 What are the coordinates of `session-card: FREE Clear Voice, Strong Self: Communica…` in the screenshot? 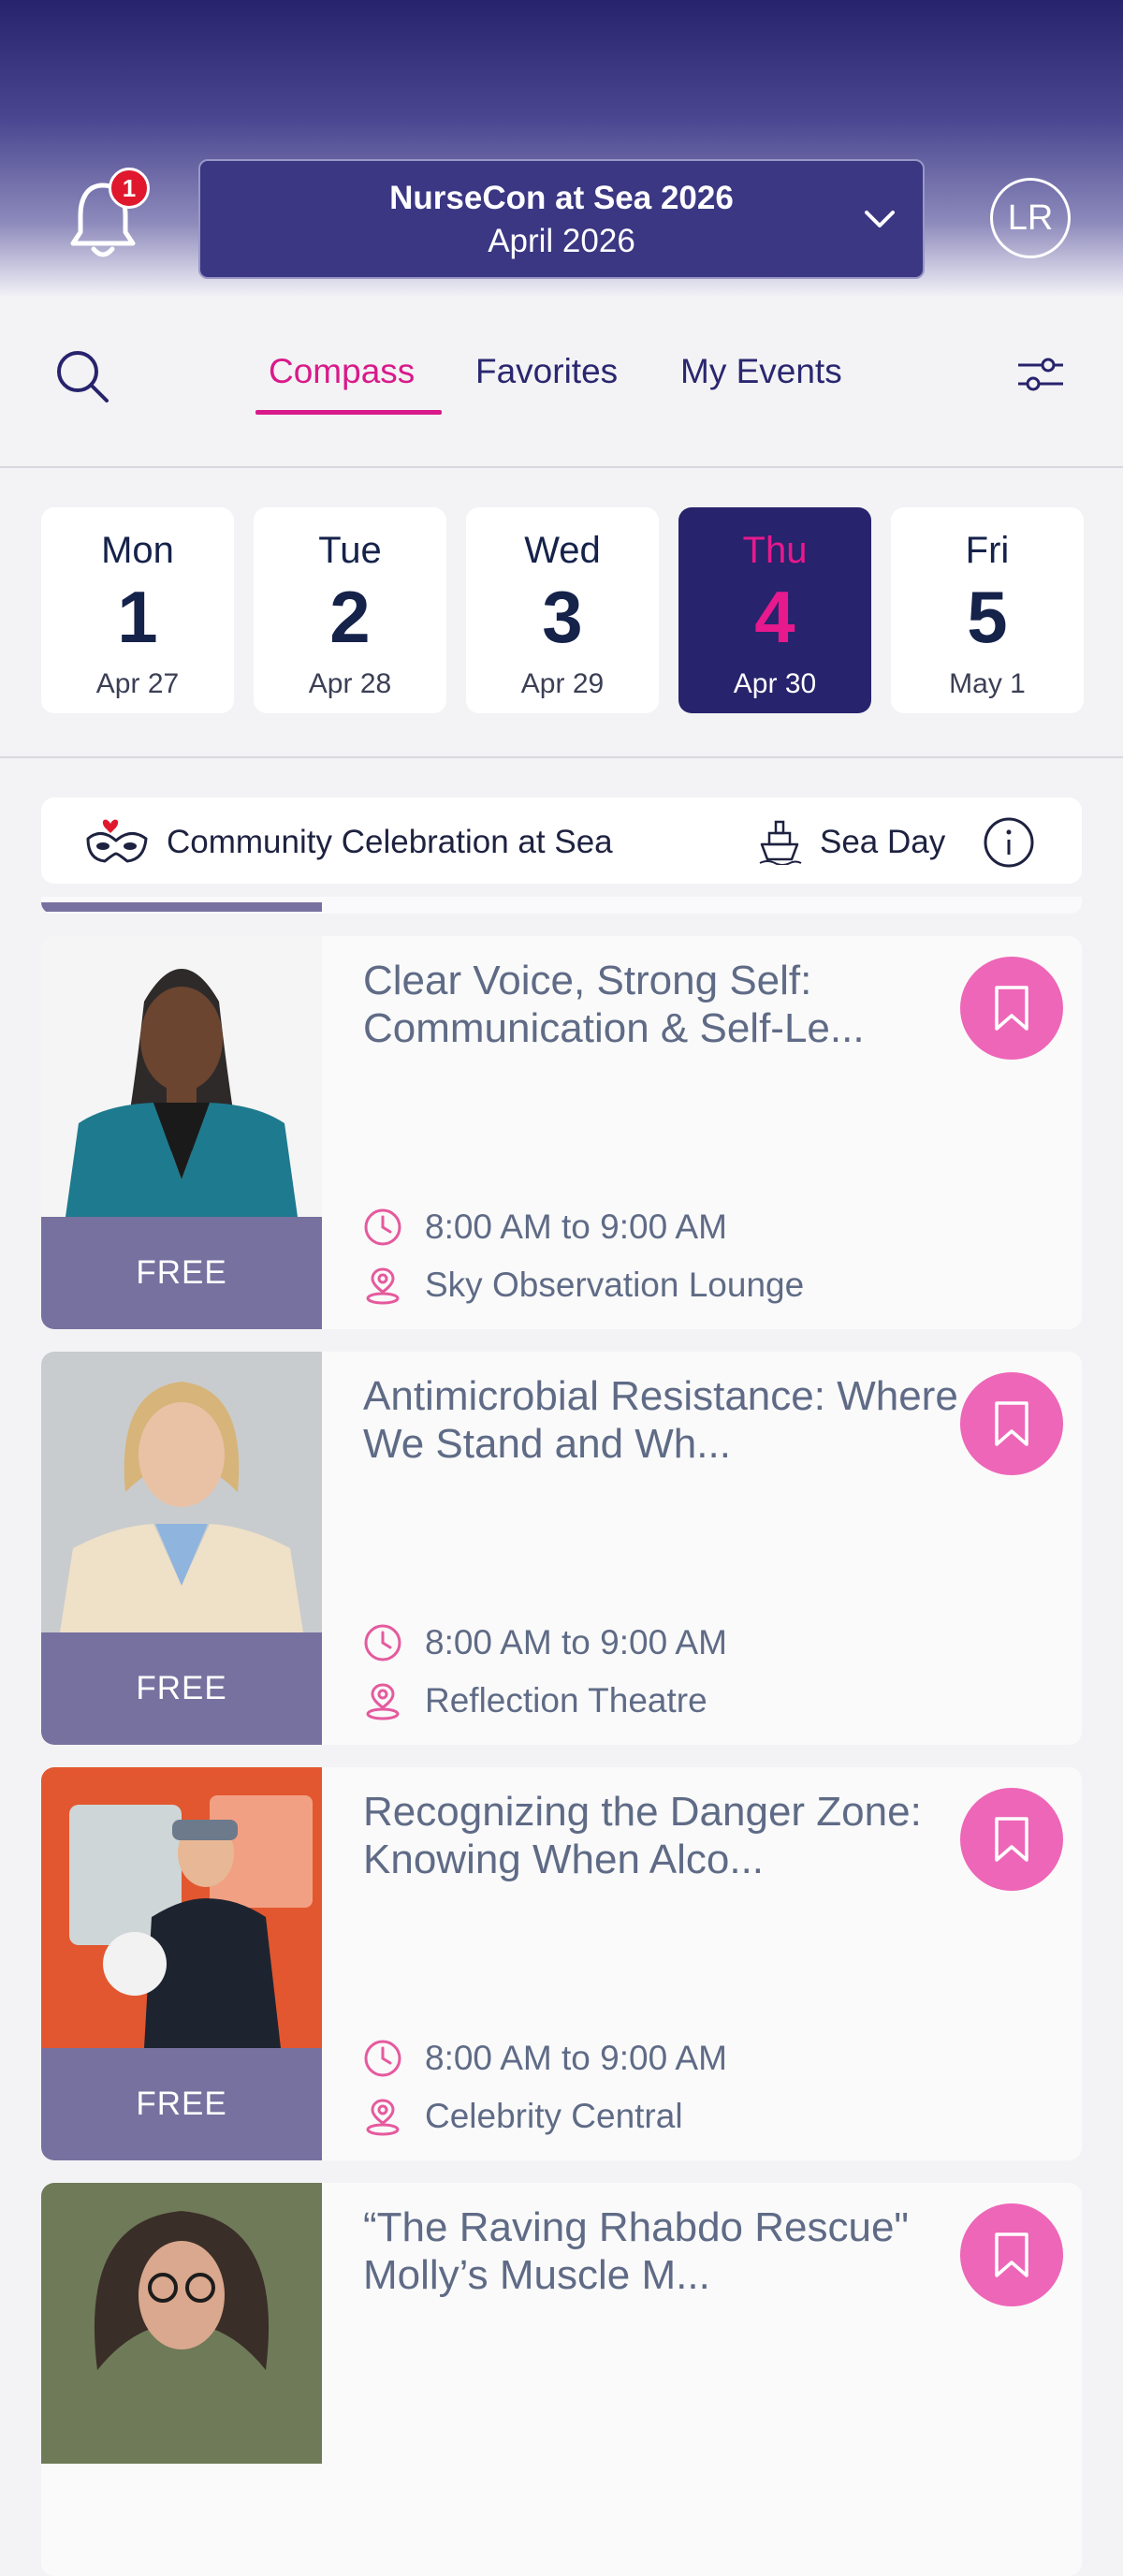 It's located at (561, 1132).